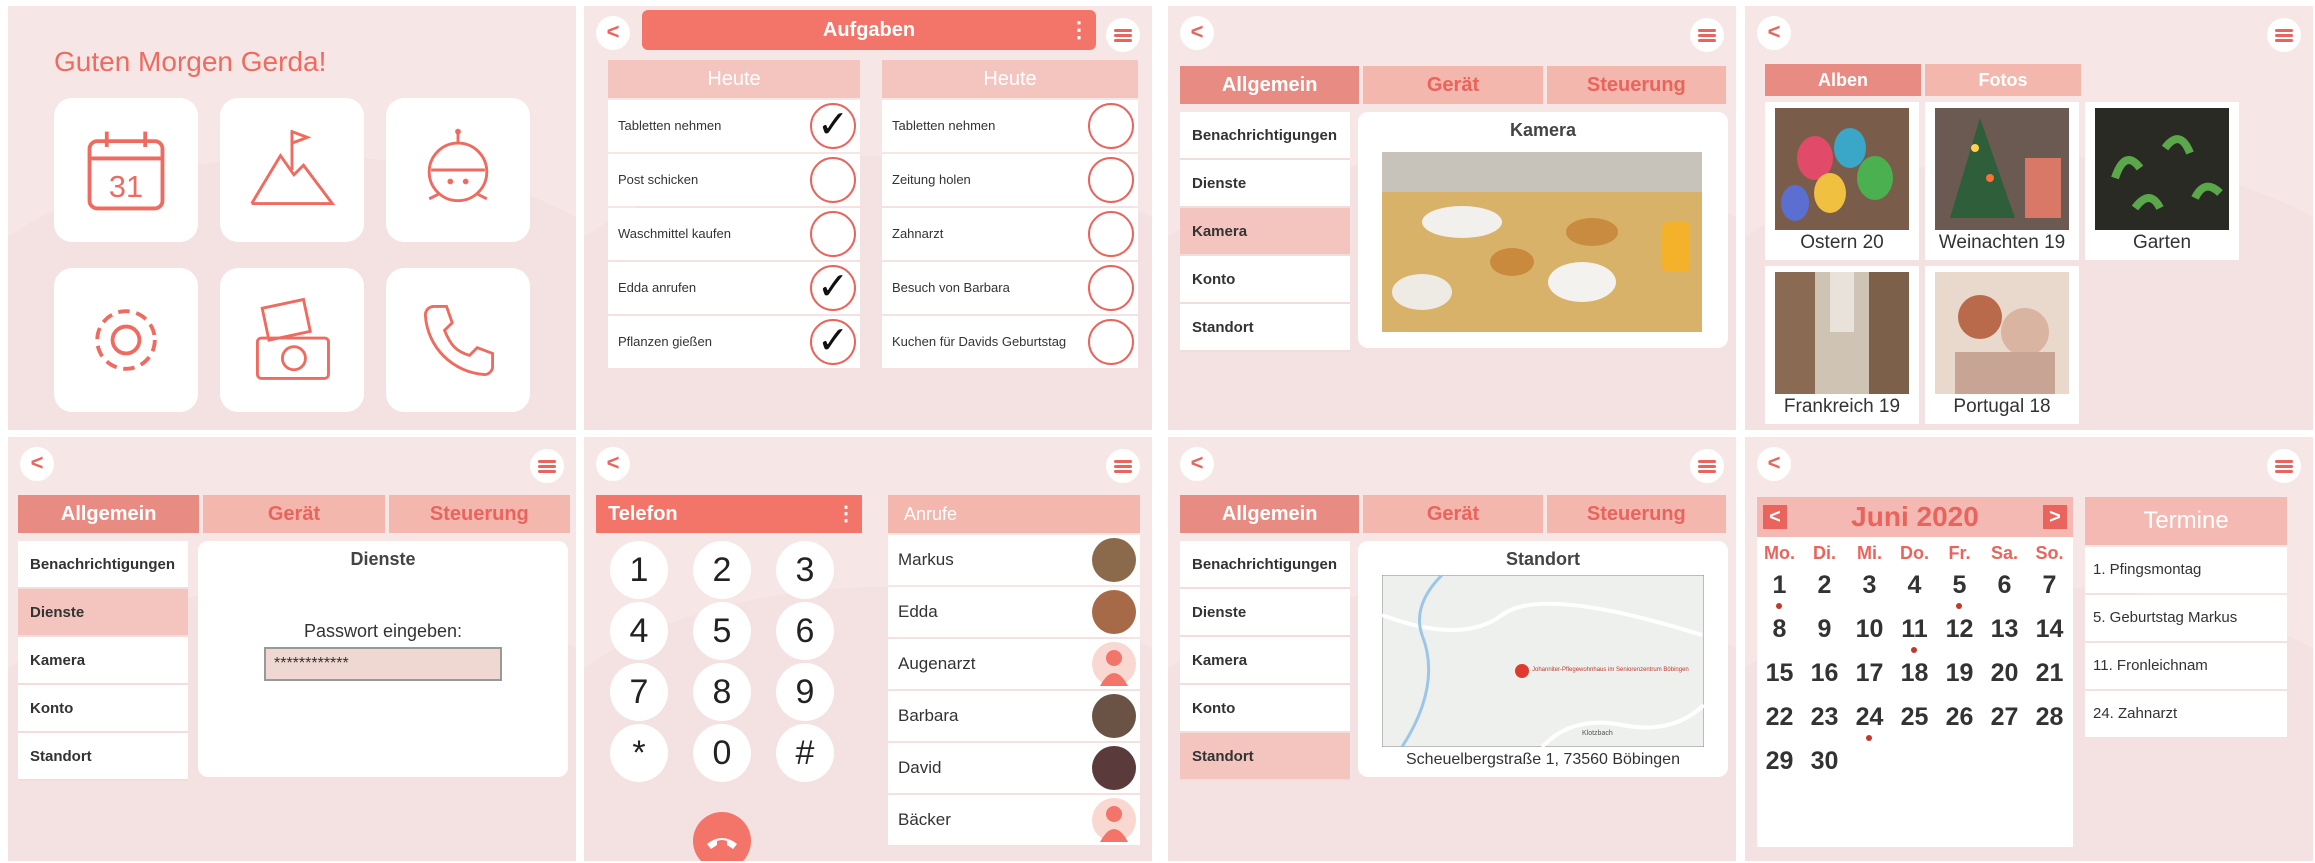 The image size is (2315, 863). I want to click on calendar-day: 6, so click(2004, 585).